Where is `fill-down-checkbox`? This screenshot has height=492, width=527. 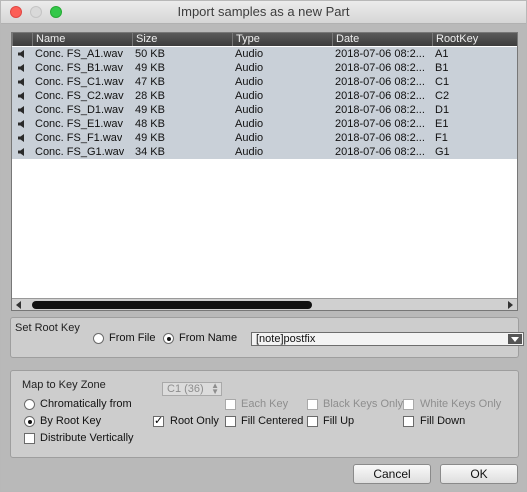 fill-down-checkbox is located at coordinates (408, 421).